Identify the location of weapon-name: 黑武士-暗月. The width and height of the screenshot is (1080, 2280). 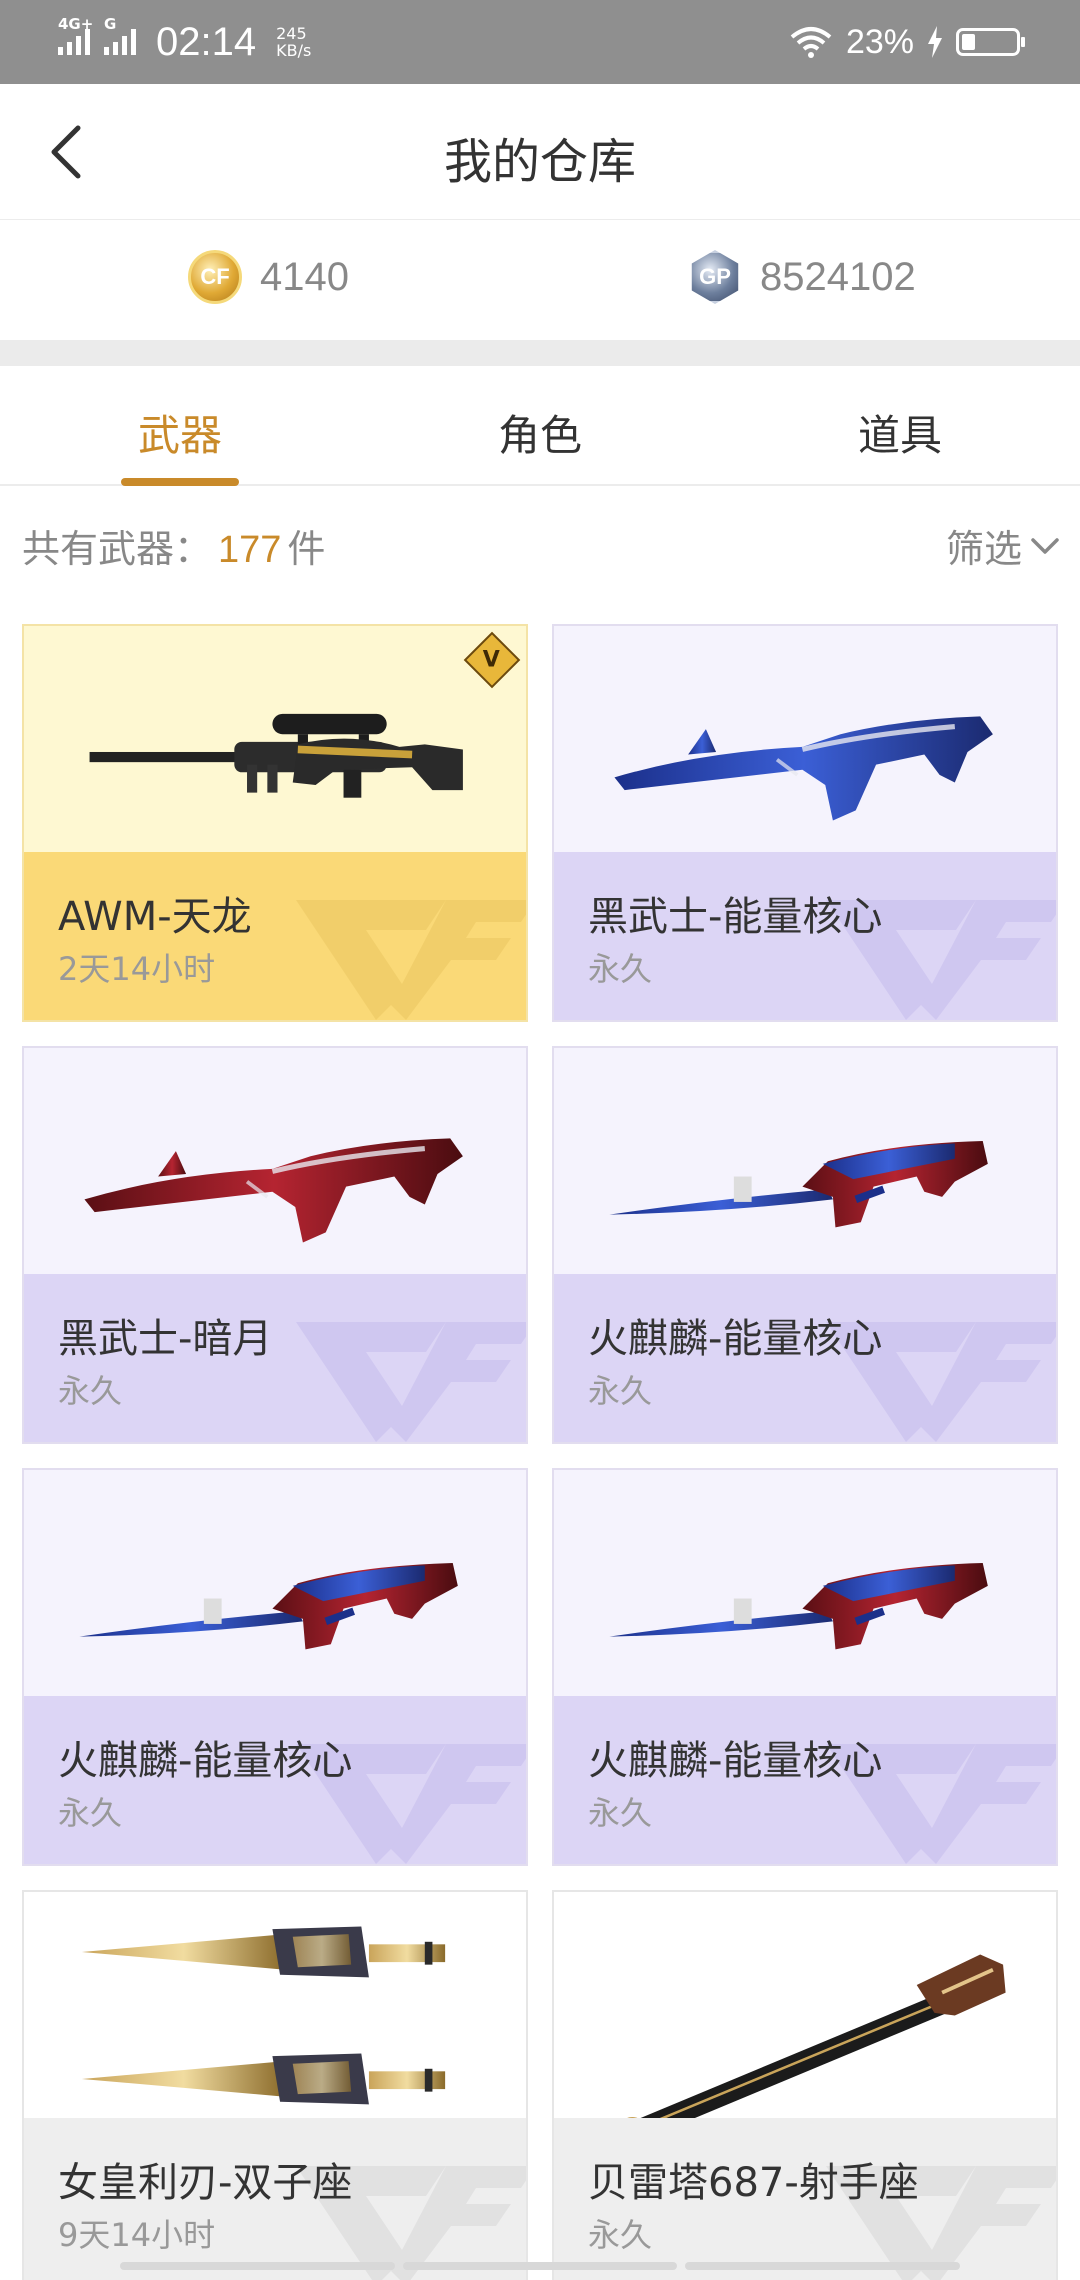
(165, 1339).